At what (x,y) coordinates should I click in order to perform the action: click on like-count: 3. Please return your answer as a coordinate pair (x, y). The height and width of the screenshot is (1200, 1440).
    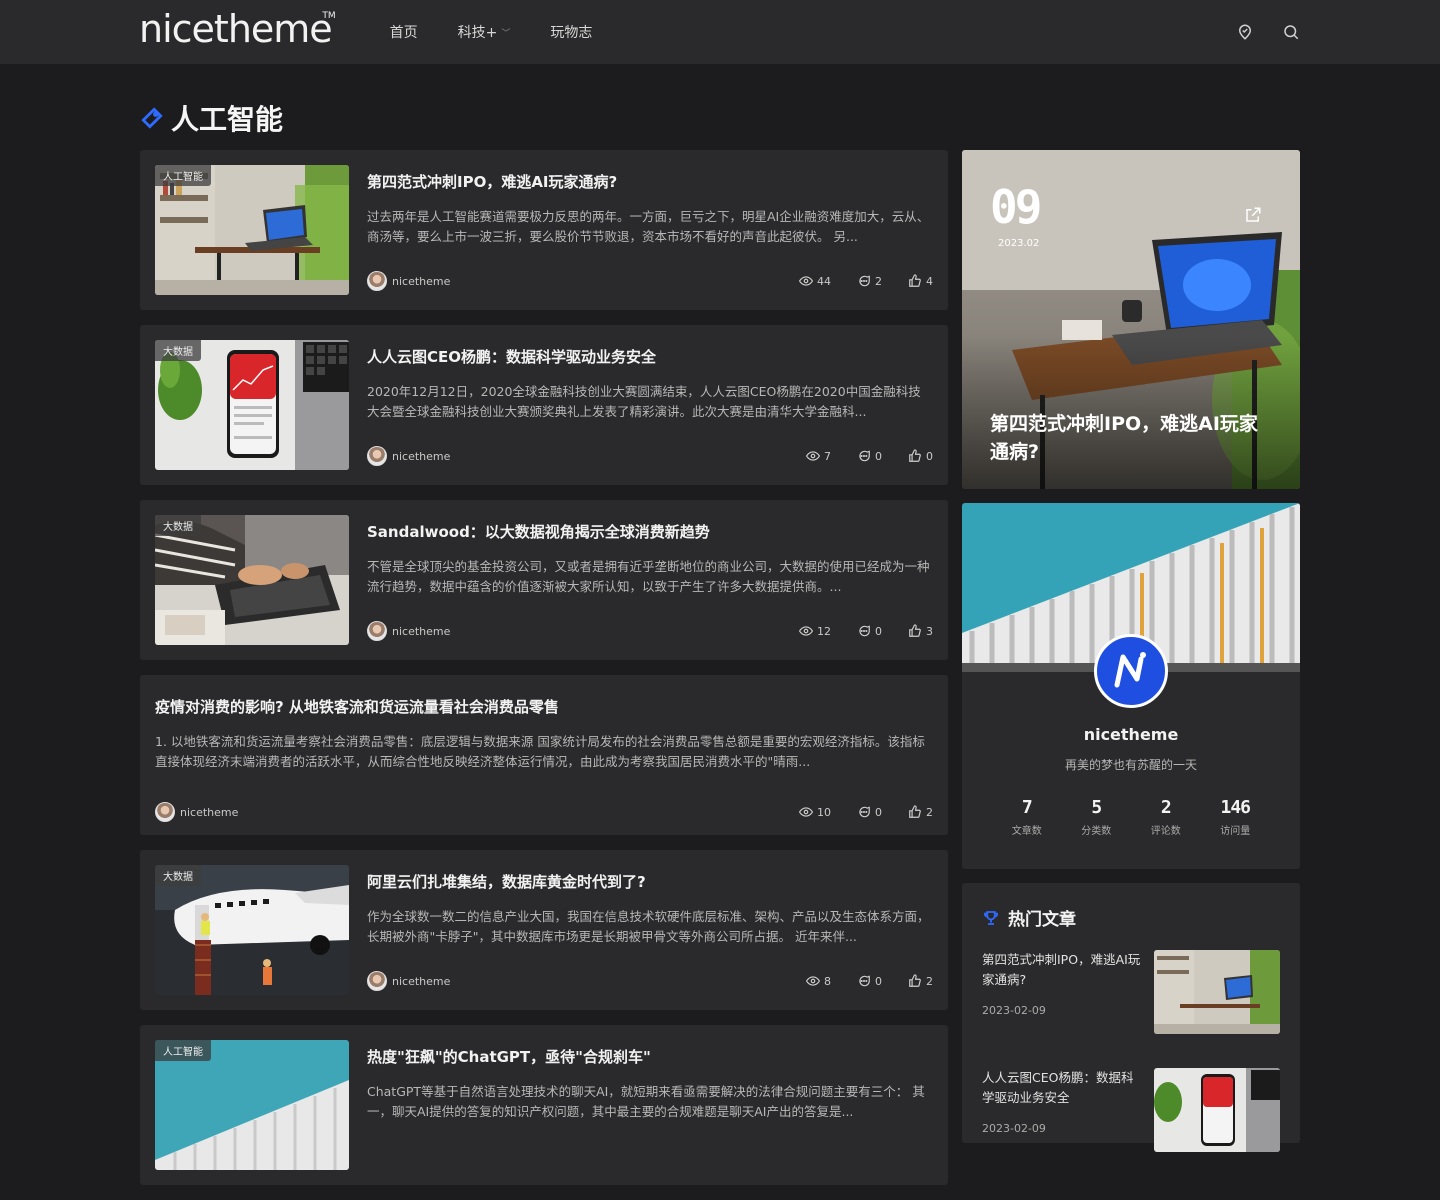
    Looking at the image, I should click on (920, 631).